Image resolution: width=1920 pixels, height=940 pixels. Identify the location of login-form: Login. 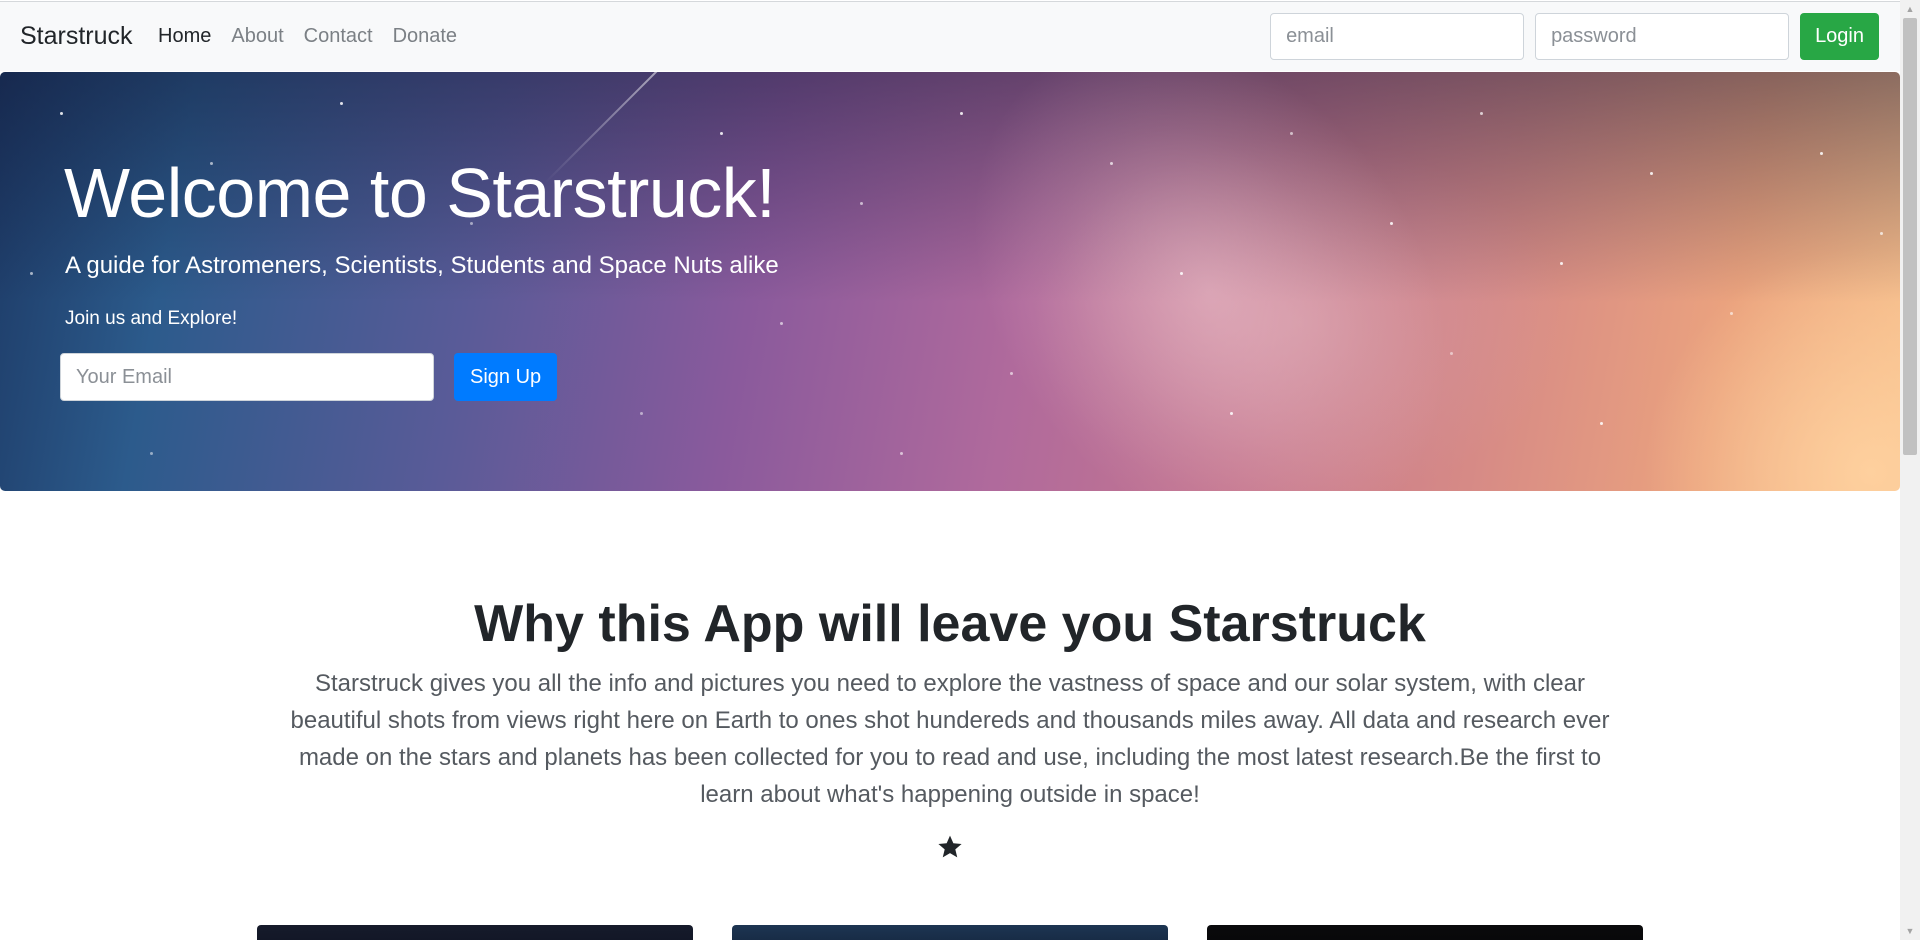
(1574, 36).